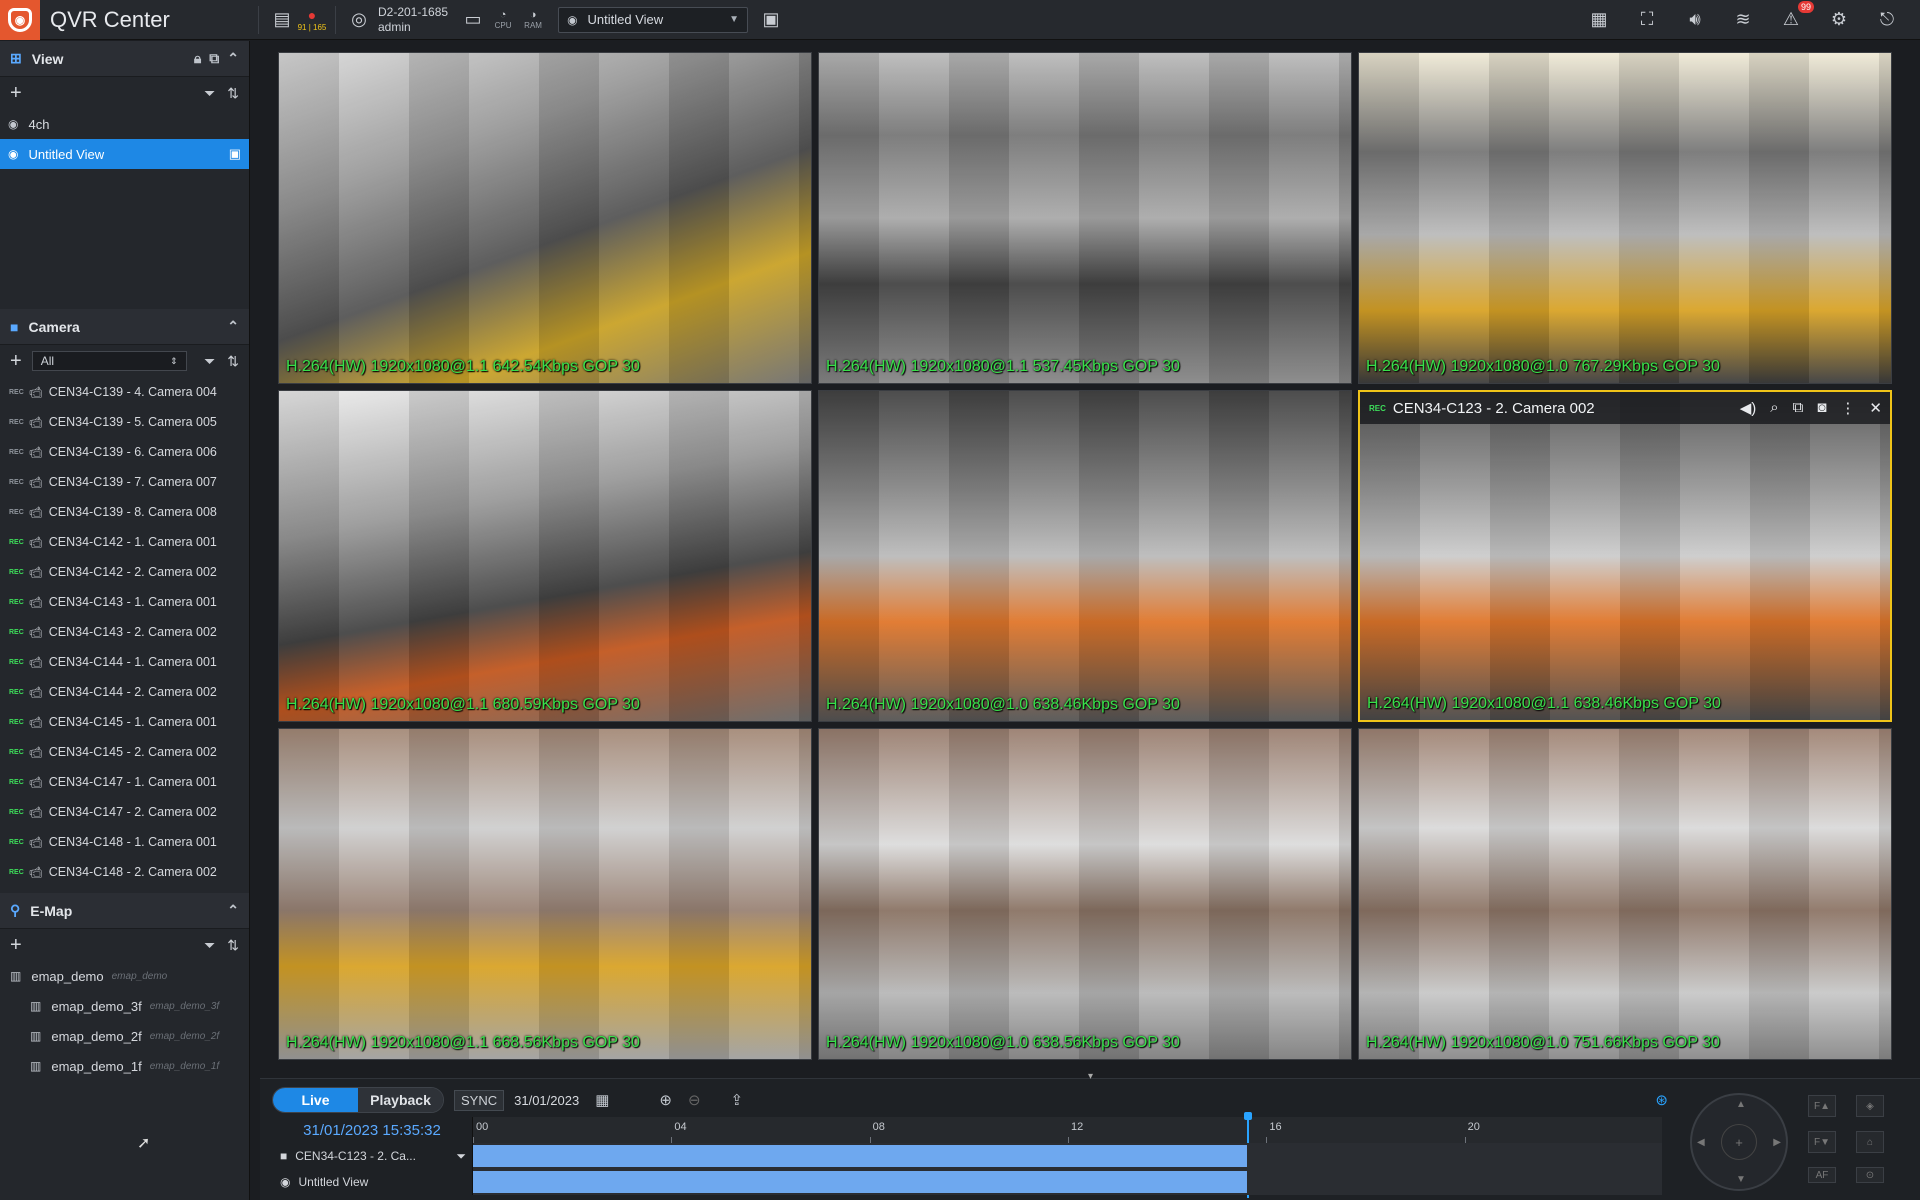  I want to click on ptz-center: +, so click(1739, 1142).